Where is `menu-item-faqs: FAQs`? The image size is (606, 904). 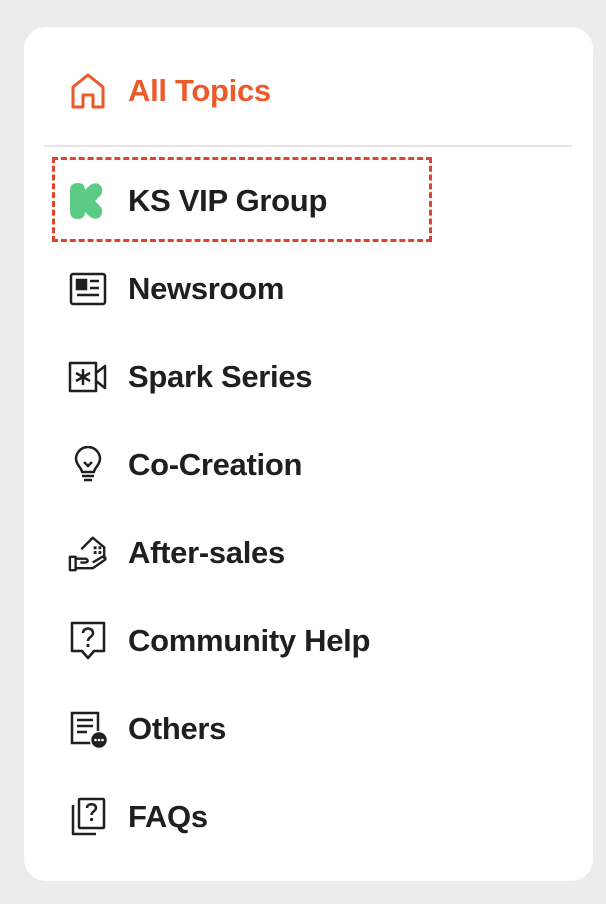
menu-item-faqs: FAQs is located at coordinates (308, 817).